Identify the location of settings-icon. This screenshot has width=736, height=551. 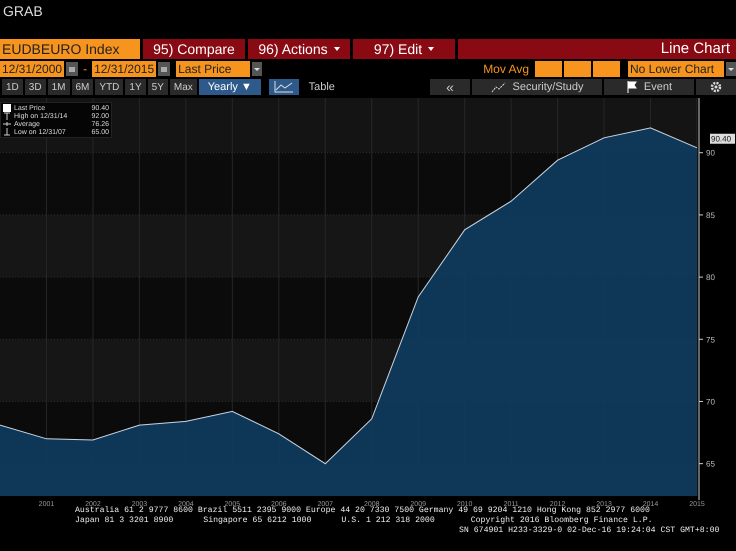
(716, 87).